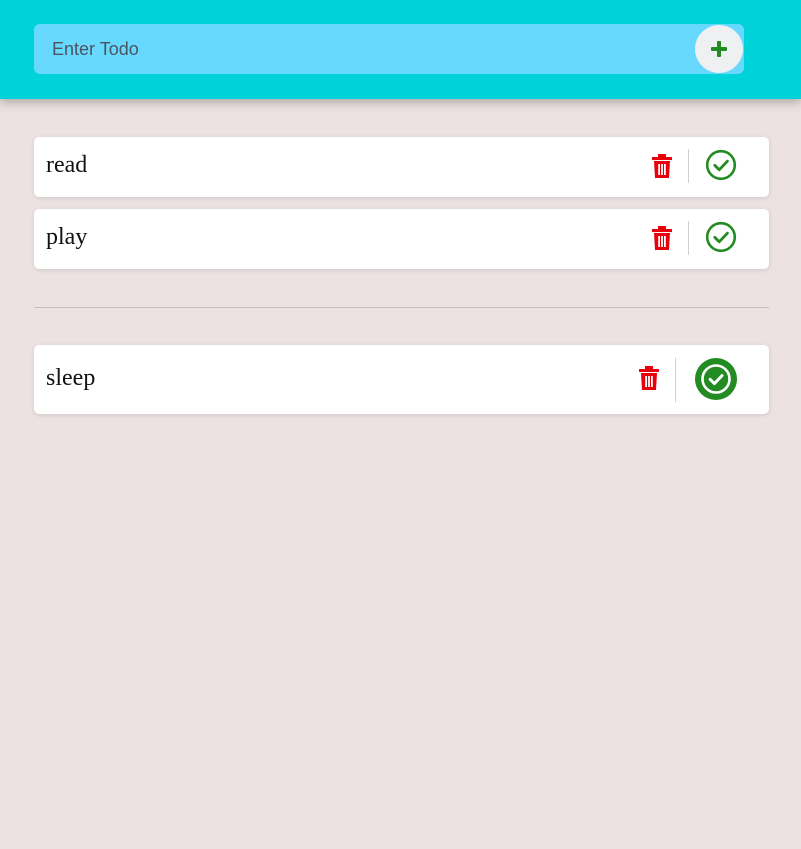  I want to click on todo-item: play, so click(401, 239).